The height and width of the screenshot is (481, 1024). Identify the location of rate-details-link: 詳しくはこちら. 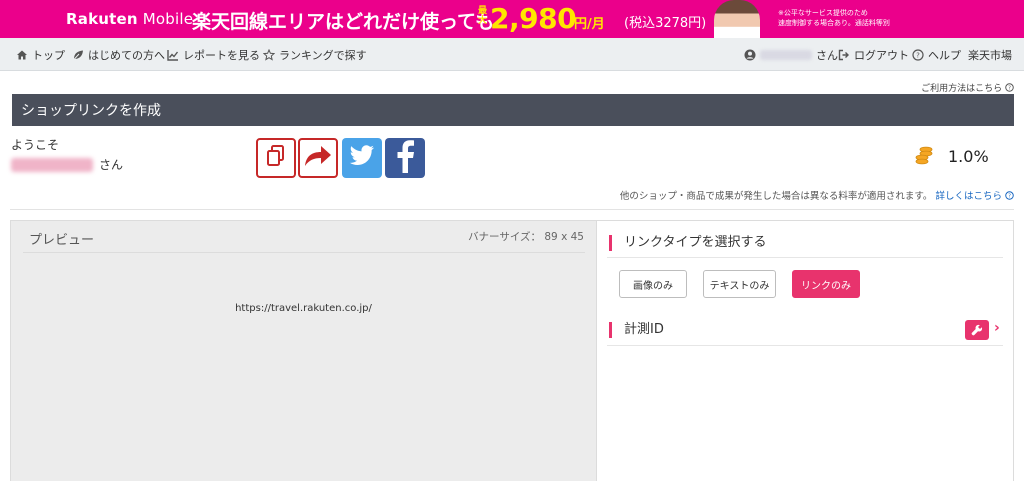
(968, 196).